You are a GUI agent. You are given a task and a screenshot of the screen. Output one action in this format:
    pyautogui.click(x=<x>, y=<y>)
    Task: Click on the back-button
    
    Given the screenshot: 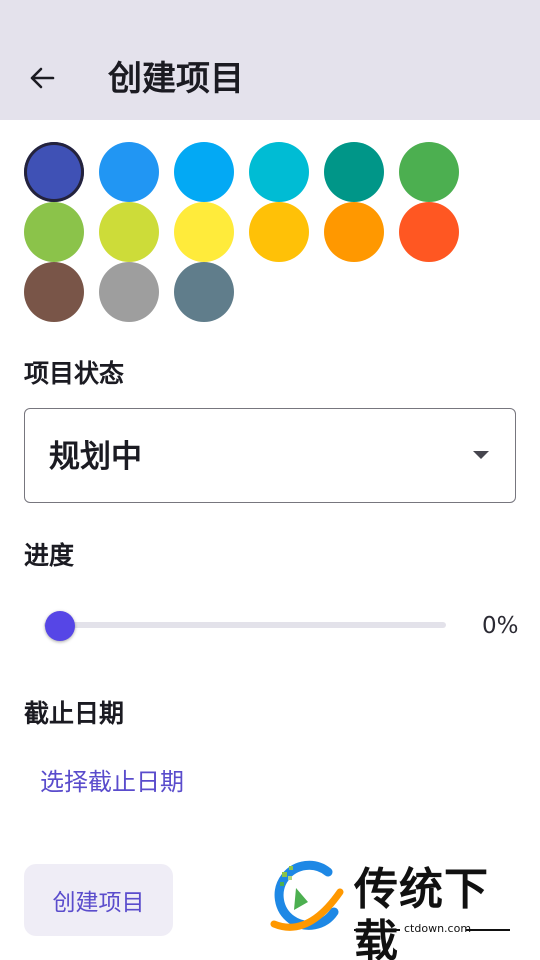 What is the action you would take?
    pyautogui.click(x=42, y=78)
    